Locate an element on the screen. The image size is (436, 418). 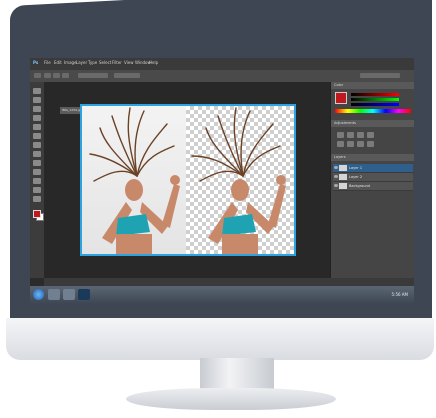
add-selection-icon is located at coordinates (56, 75).